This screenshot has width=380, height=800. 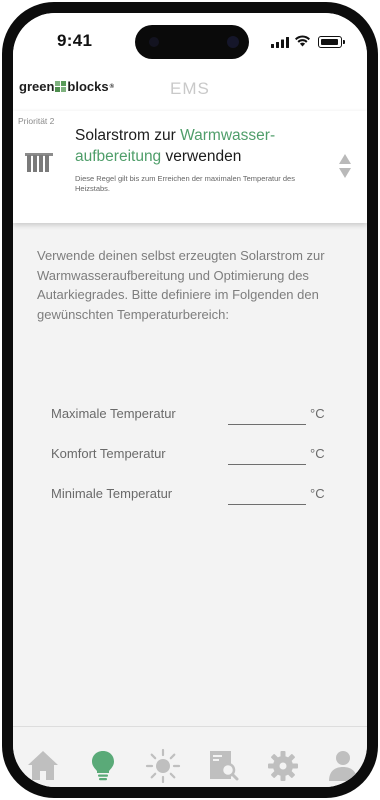 What do you see at coordinates (345, 173) in the screenshot?
I see `priority-down-icon` at bounding box center [345, 173].